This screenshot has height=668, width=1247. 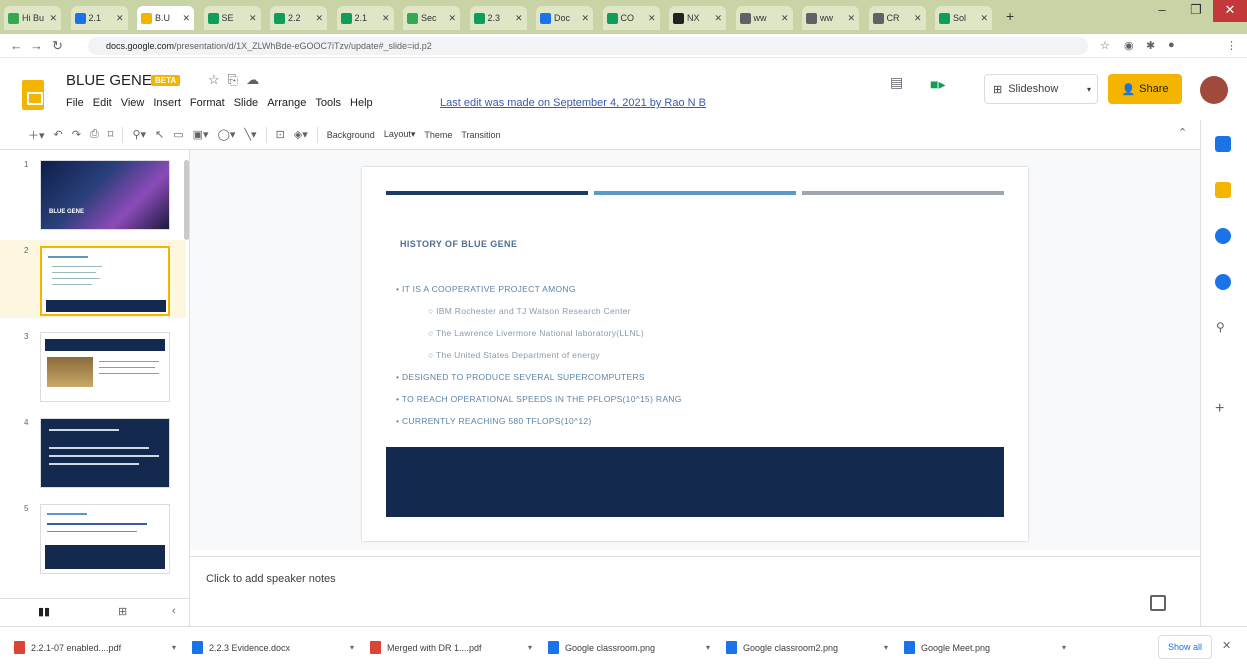 I want to click on browser-tab: CR ✕, so click(x=897, y=18).